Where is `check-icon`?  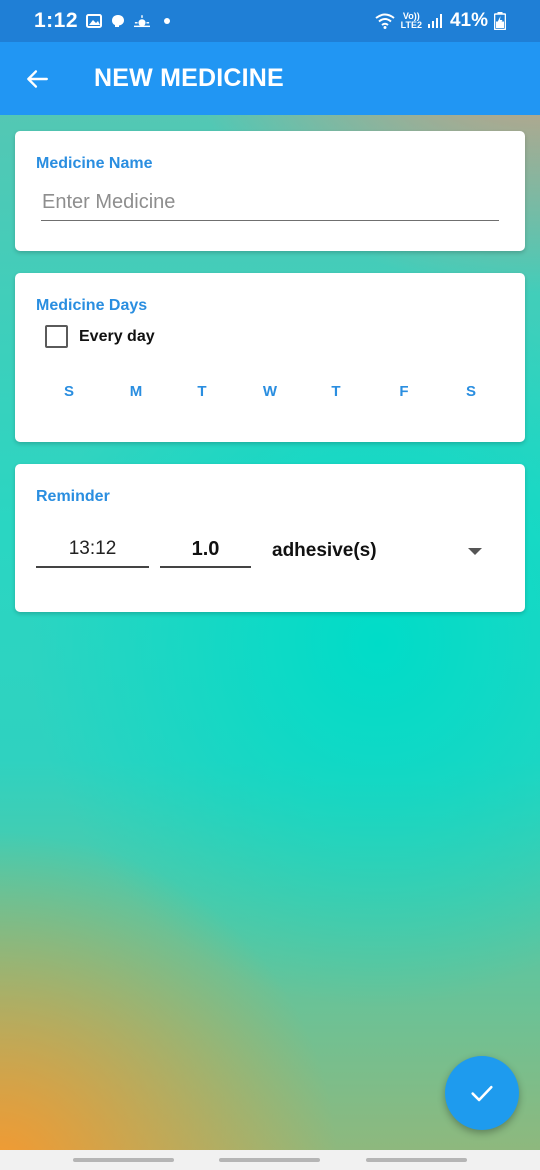
check-icon is located at coordinates (482, 1093).